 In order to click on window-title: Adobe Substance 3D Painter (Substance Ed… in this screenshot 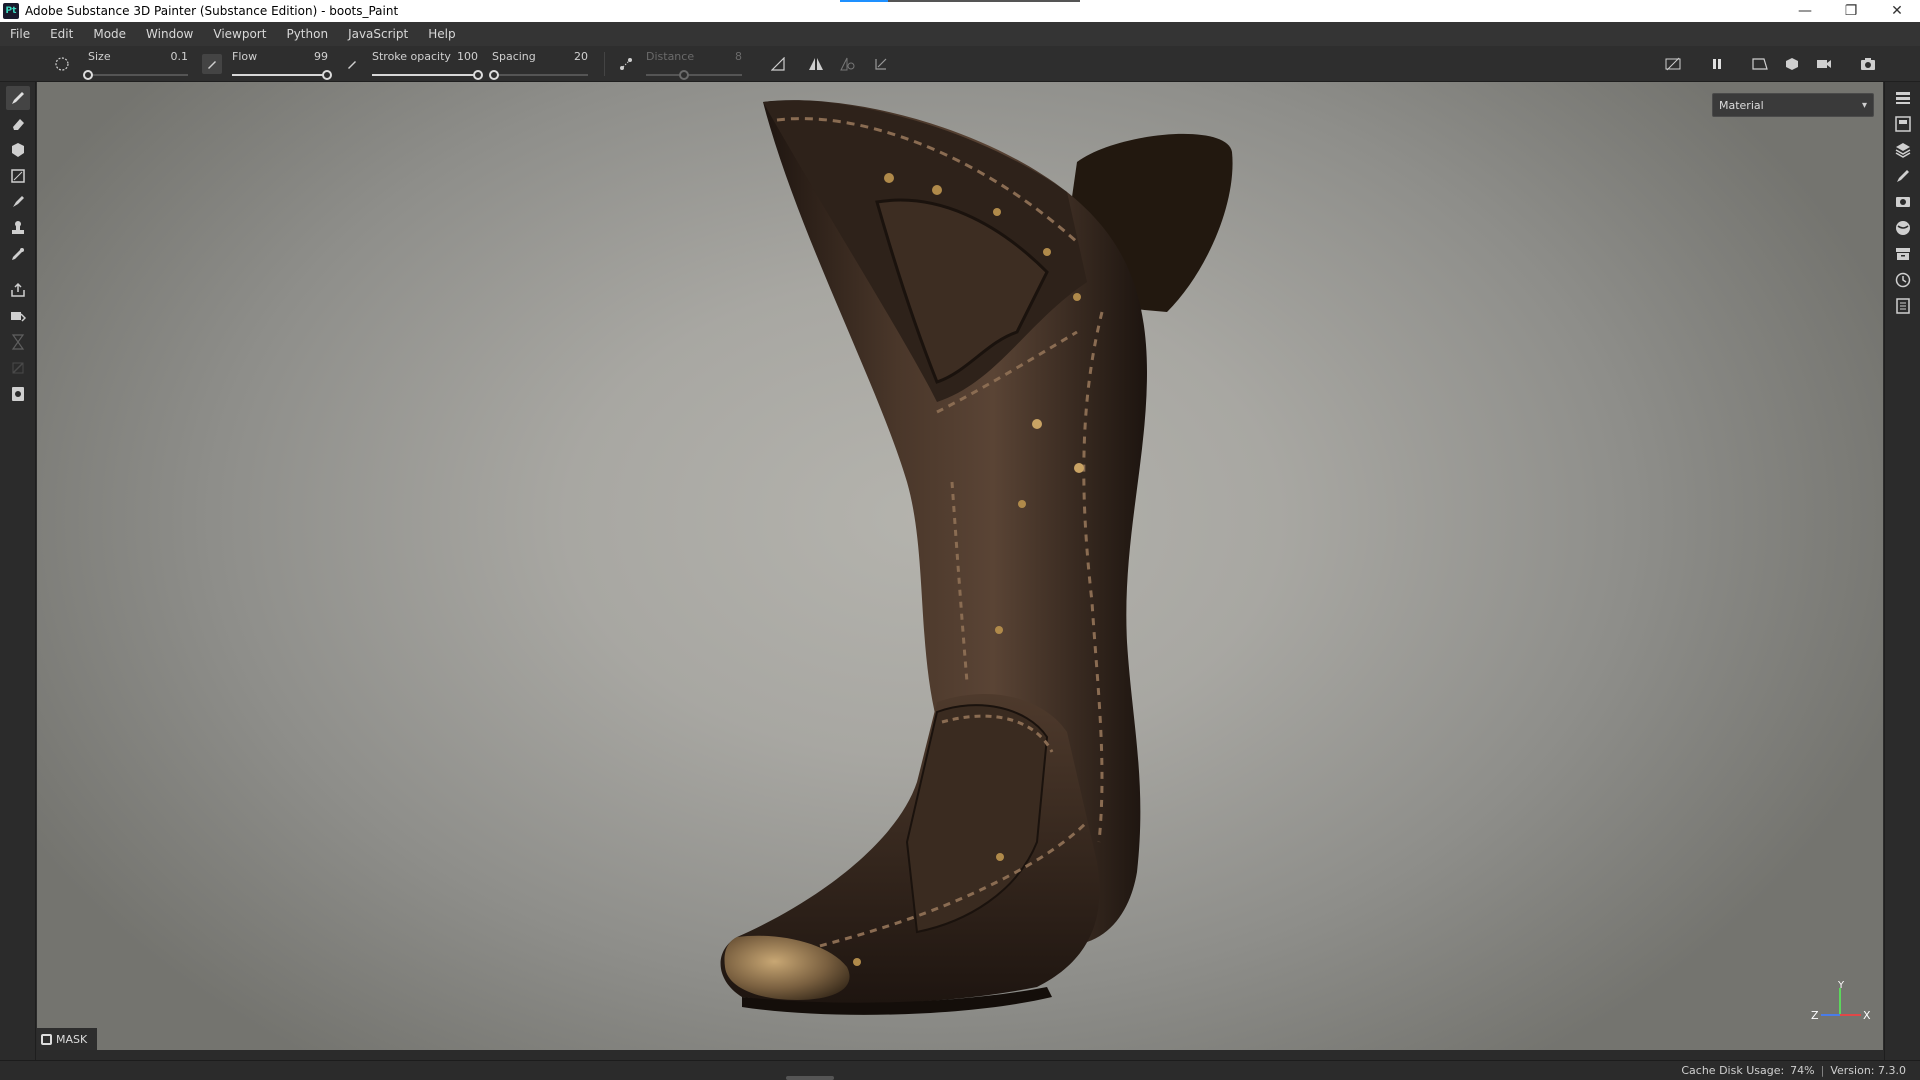, I will do `click(212, 11)`.